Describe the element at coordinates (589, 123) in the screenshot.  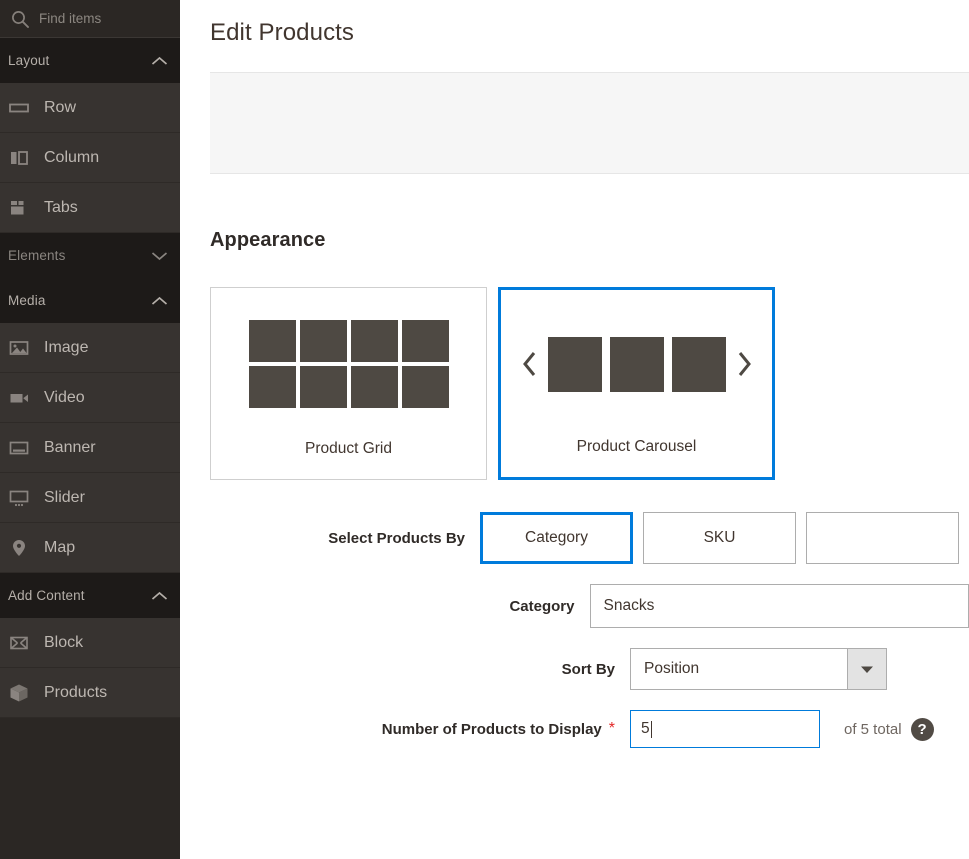
I see `top-placeholder-panel` at that location.